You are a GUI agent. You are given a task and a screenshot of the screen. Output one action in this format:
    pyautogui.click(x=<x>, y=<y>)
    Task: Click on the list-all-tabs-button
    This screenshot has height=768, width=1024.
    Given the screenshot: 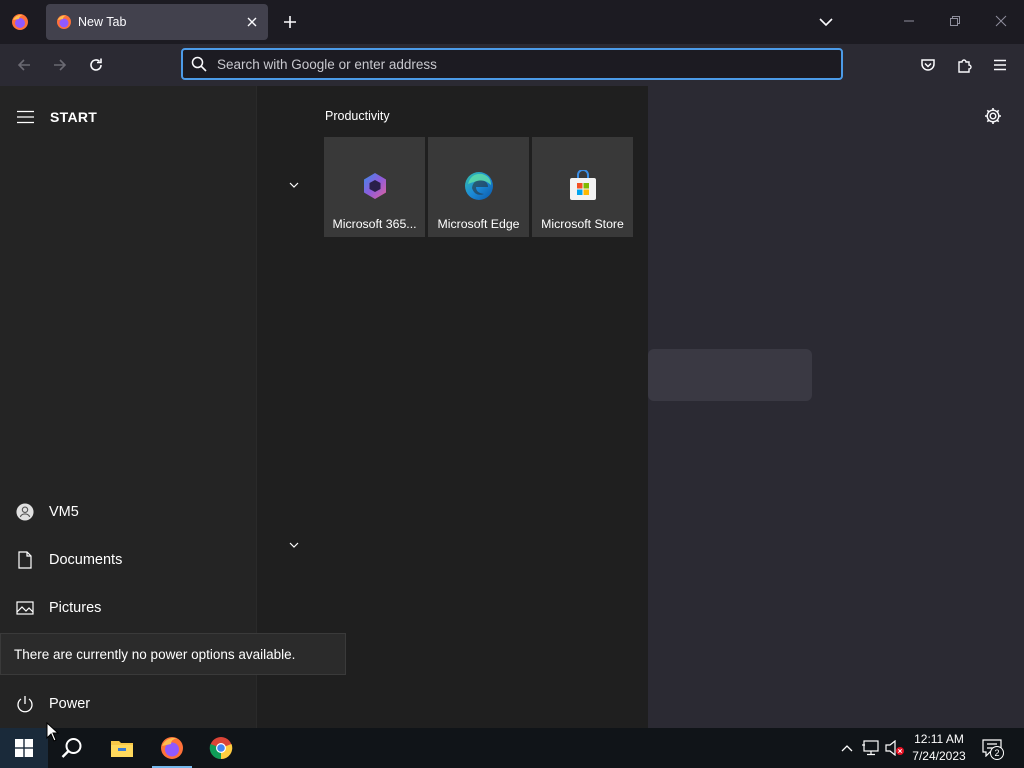 What is the action you would take?
    pyautogui.click(x=826, y=22)
    